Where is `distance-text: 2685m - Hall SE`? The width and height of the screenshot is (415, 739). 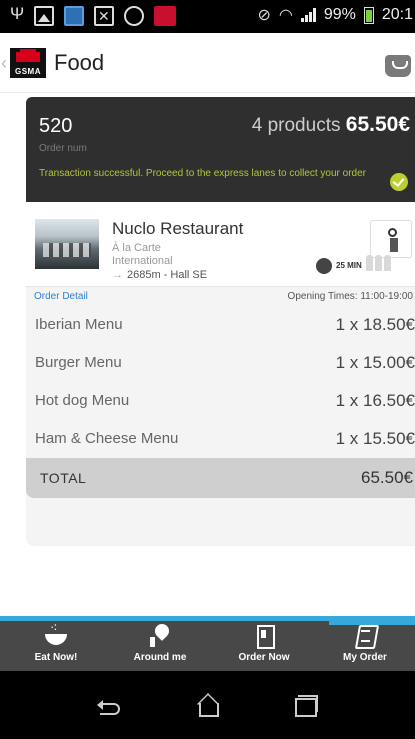 distance-text: 2685m - Hall SE is located at coordinates (167, 275).